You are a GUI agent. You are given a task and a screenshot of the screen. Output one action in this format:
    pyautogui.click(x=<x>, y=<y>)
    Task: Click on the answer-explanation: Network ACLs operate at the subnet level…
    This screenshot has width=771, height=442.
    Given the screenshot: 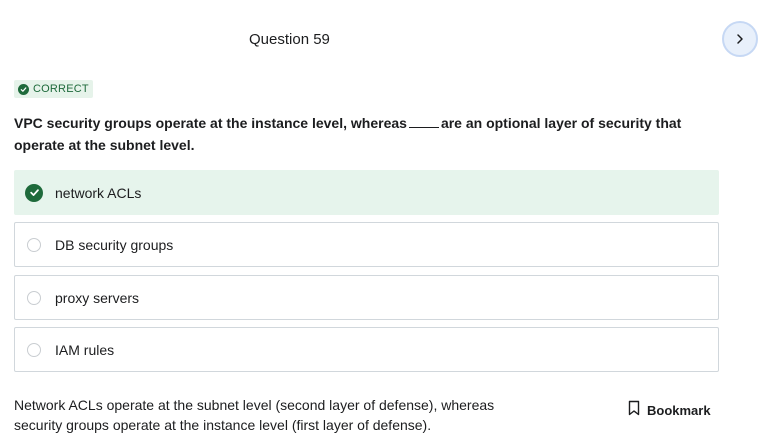 What is the action you would take?
    pyautogui.click(x=254, y=415)
    